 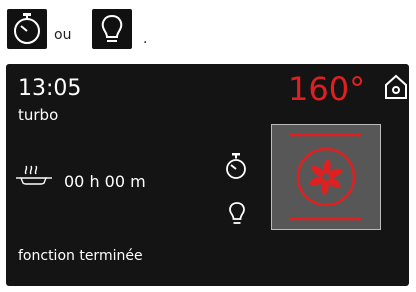 What do you see at coordinates (34, 177) in the screenshot?
I see `pan-icon` at bounding box center [34, 177].